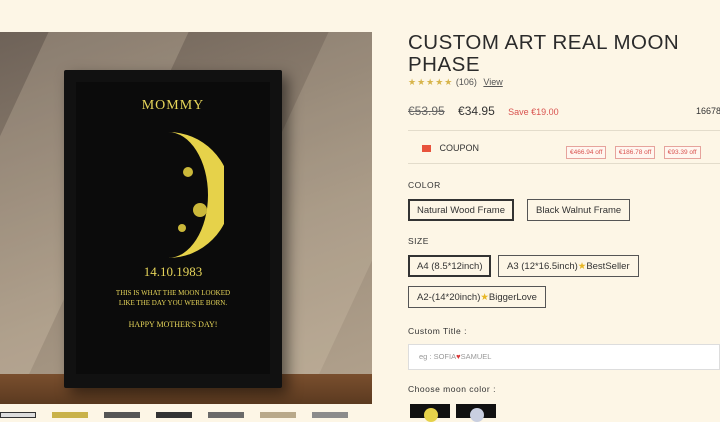 This screenshot has height=422, width=720. I want to click on size-badge: BestSeller, so click(608, 266).